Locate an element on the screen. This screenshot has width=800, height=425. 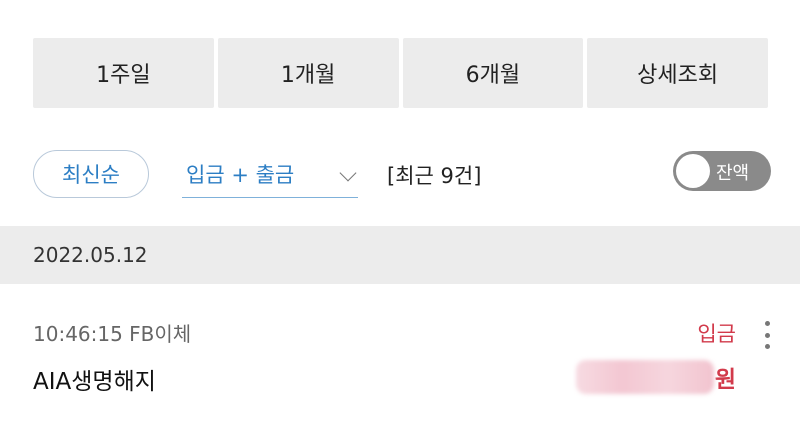
toggle-knob is located at coordinates (693, 171).